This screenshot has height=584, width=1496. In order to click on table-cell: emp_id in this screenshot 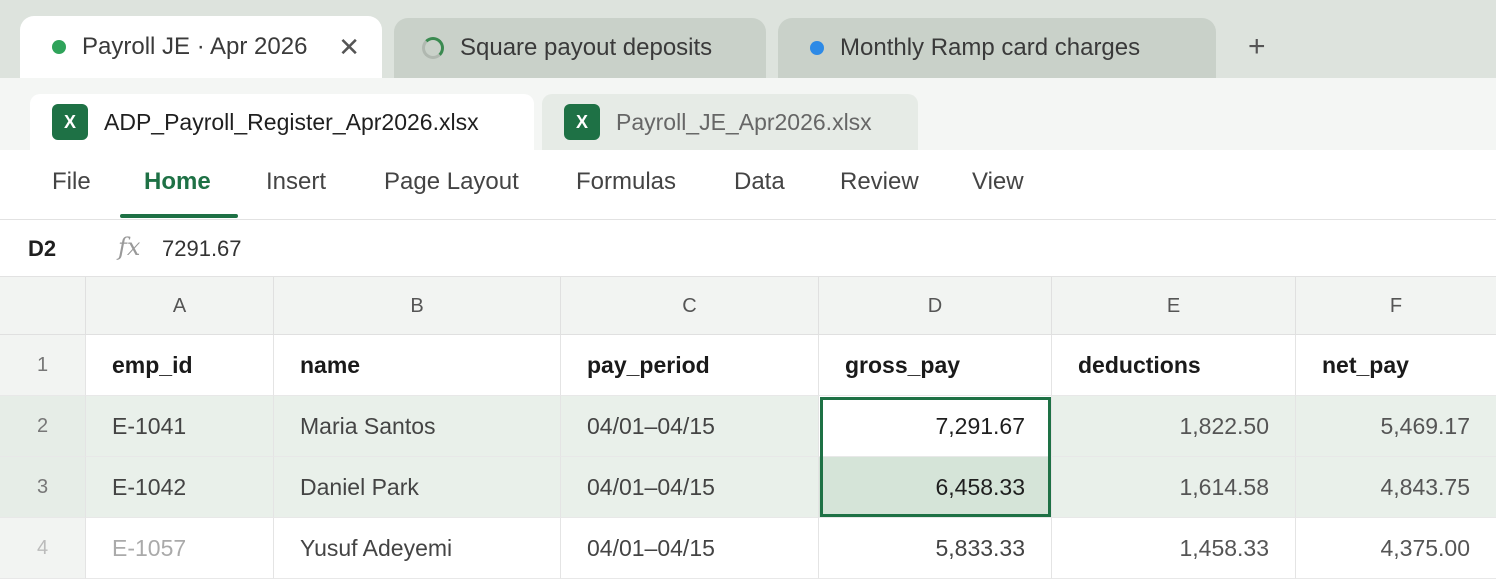, I will do `click(180, 365)`.